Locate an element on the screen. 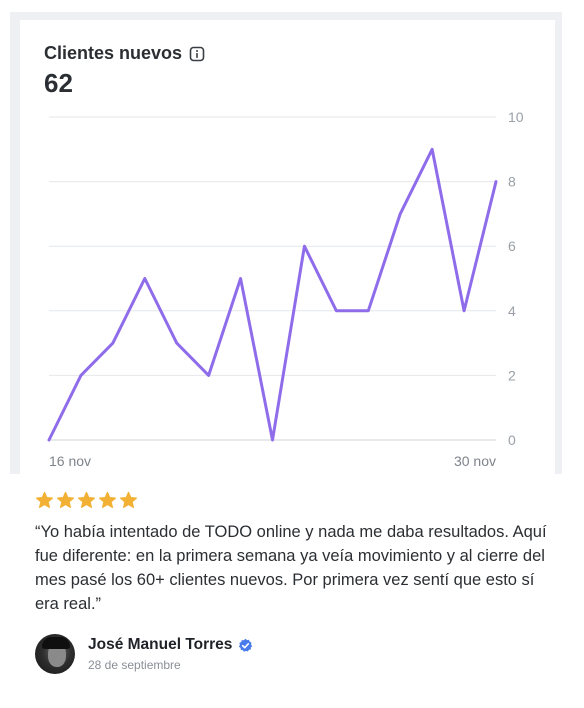 The image size is (584, 708). avatar is located at coordinates (55, 654).